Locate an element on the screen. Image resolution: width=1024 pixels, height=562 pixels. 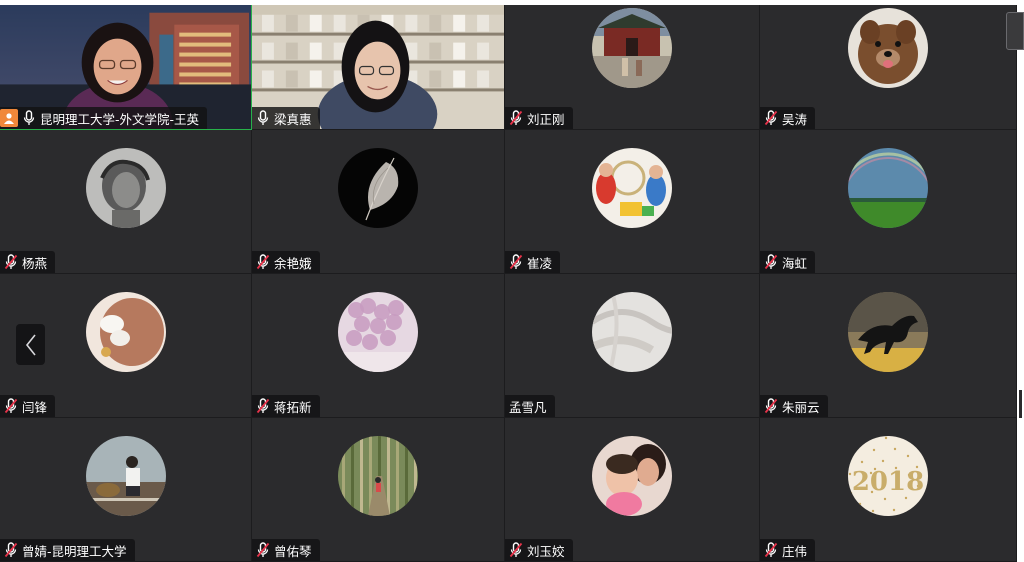
participant-name: 余艳娥 is located at coordinates (293, 263).